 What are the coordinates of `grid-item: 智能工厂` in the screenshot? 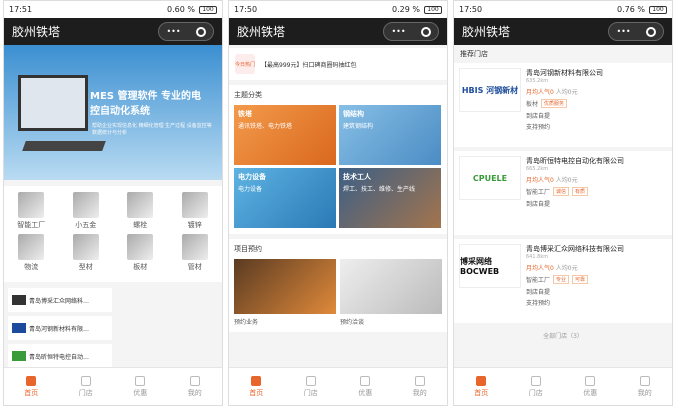 It's located at (31, 211).